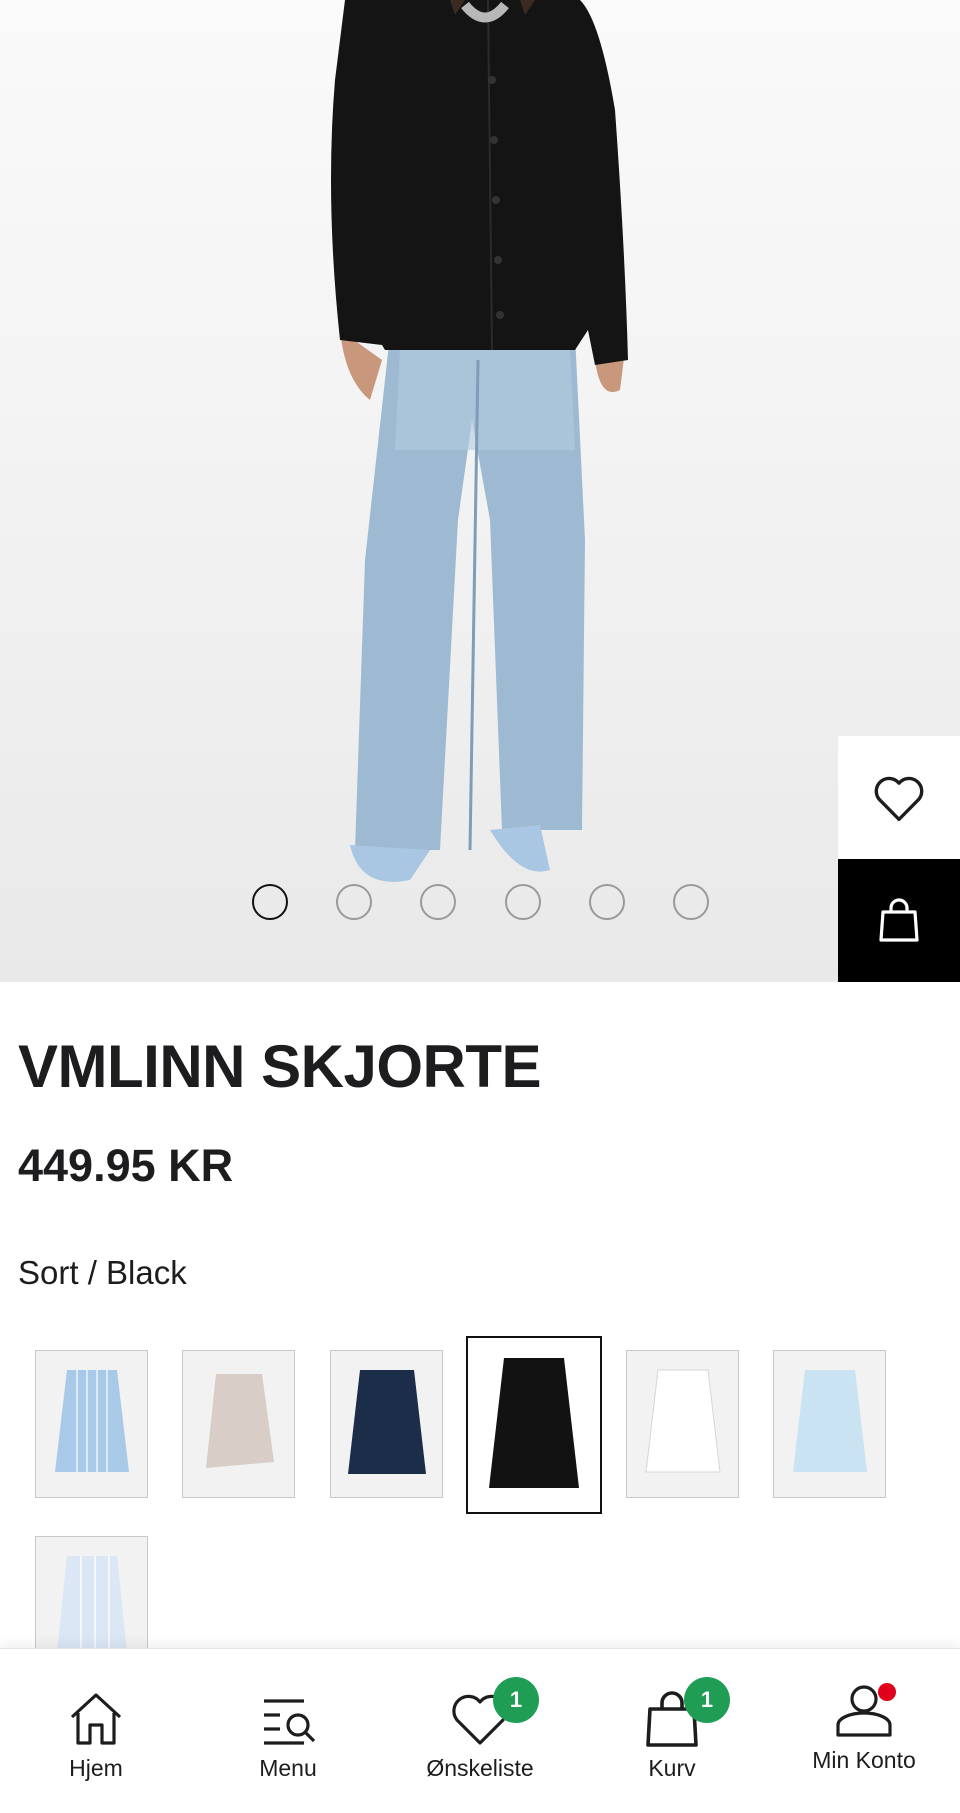  I want to click on bottom-navigation: Hjem Menu 1 Ønskeliste 1 Kurv Min Konto, so click(480, 1730).